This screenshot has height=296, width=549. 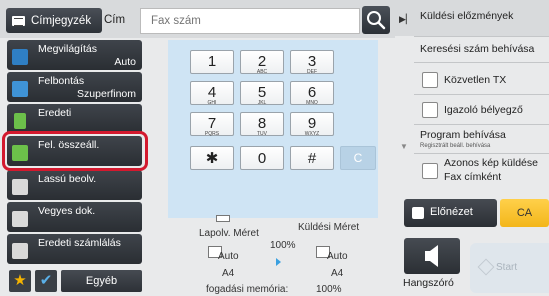 What do you see at coordinates (491, 163) in the screenshot?
I see `same-image-label-1: Azonos kép küldése` at bounding box center [491, 163].